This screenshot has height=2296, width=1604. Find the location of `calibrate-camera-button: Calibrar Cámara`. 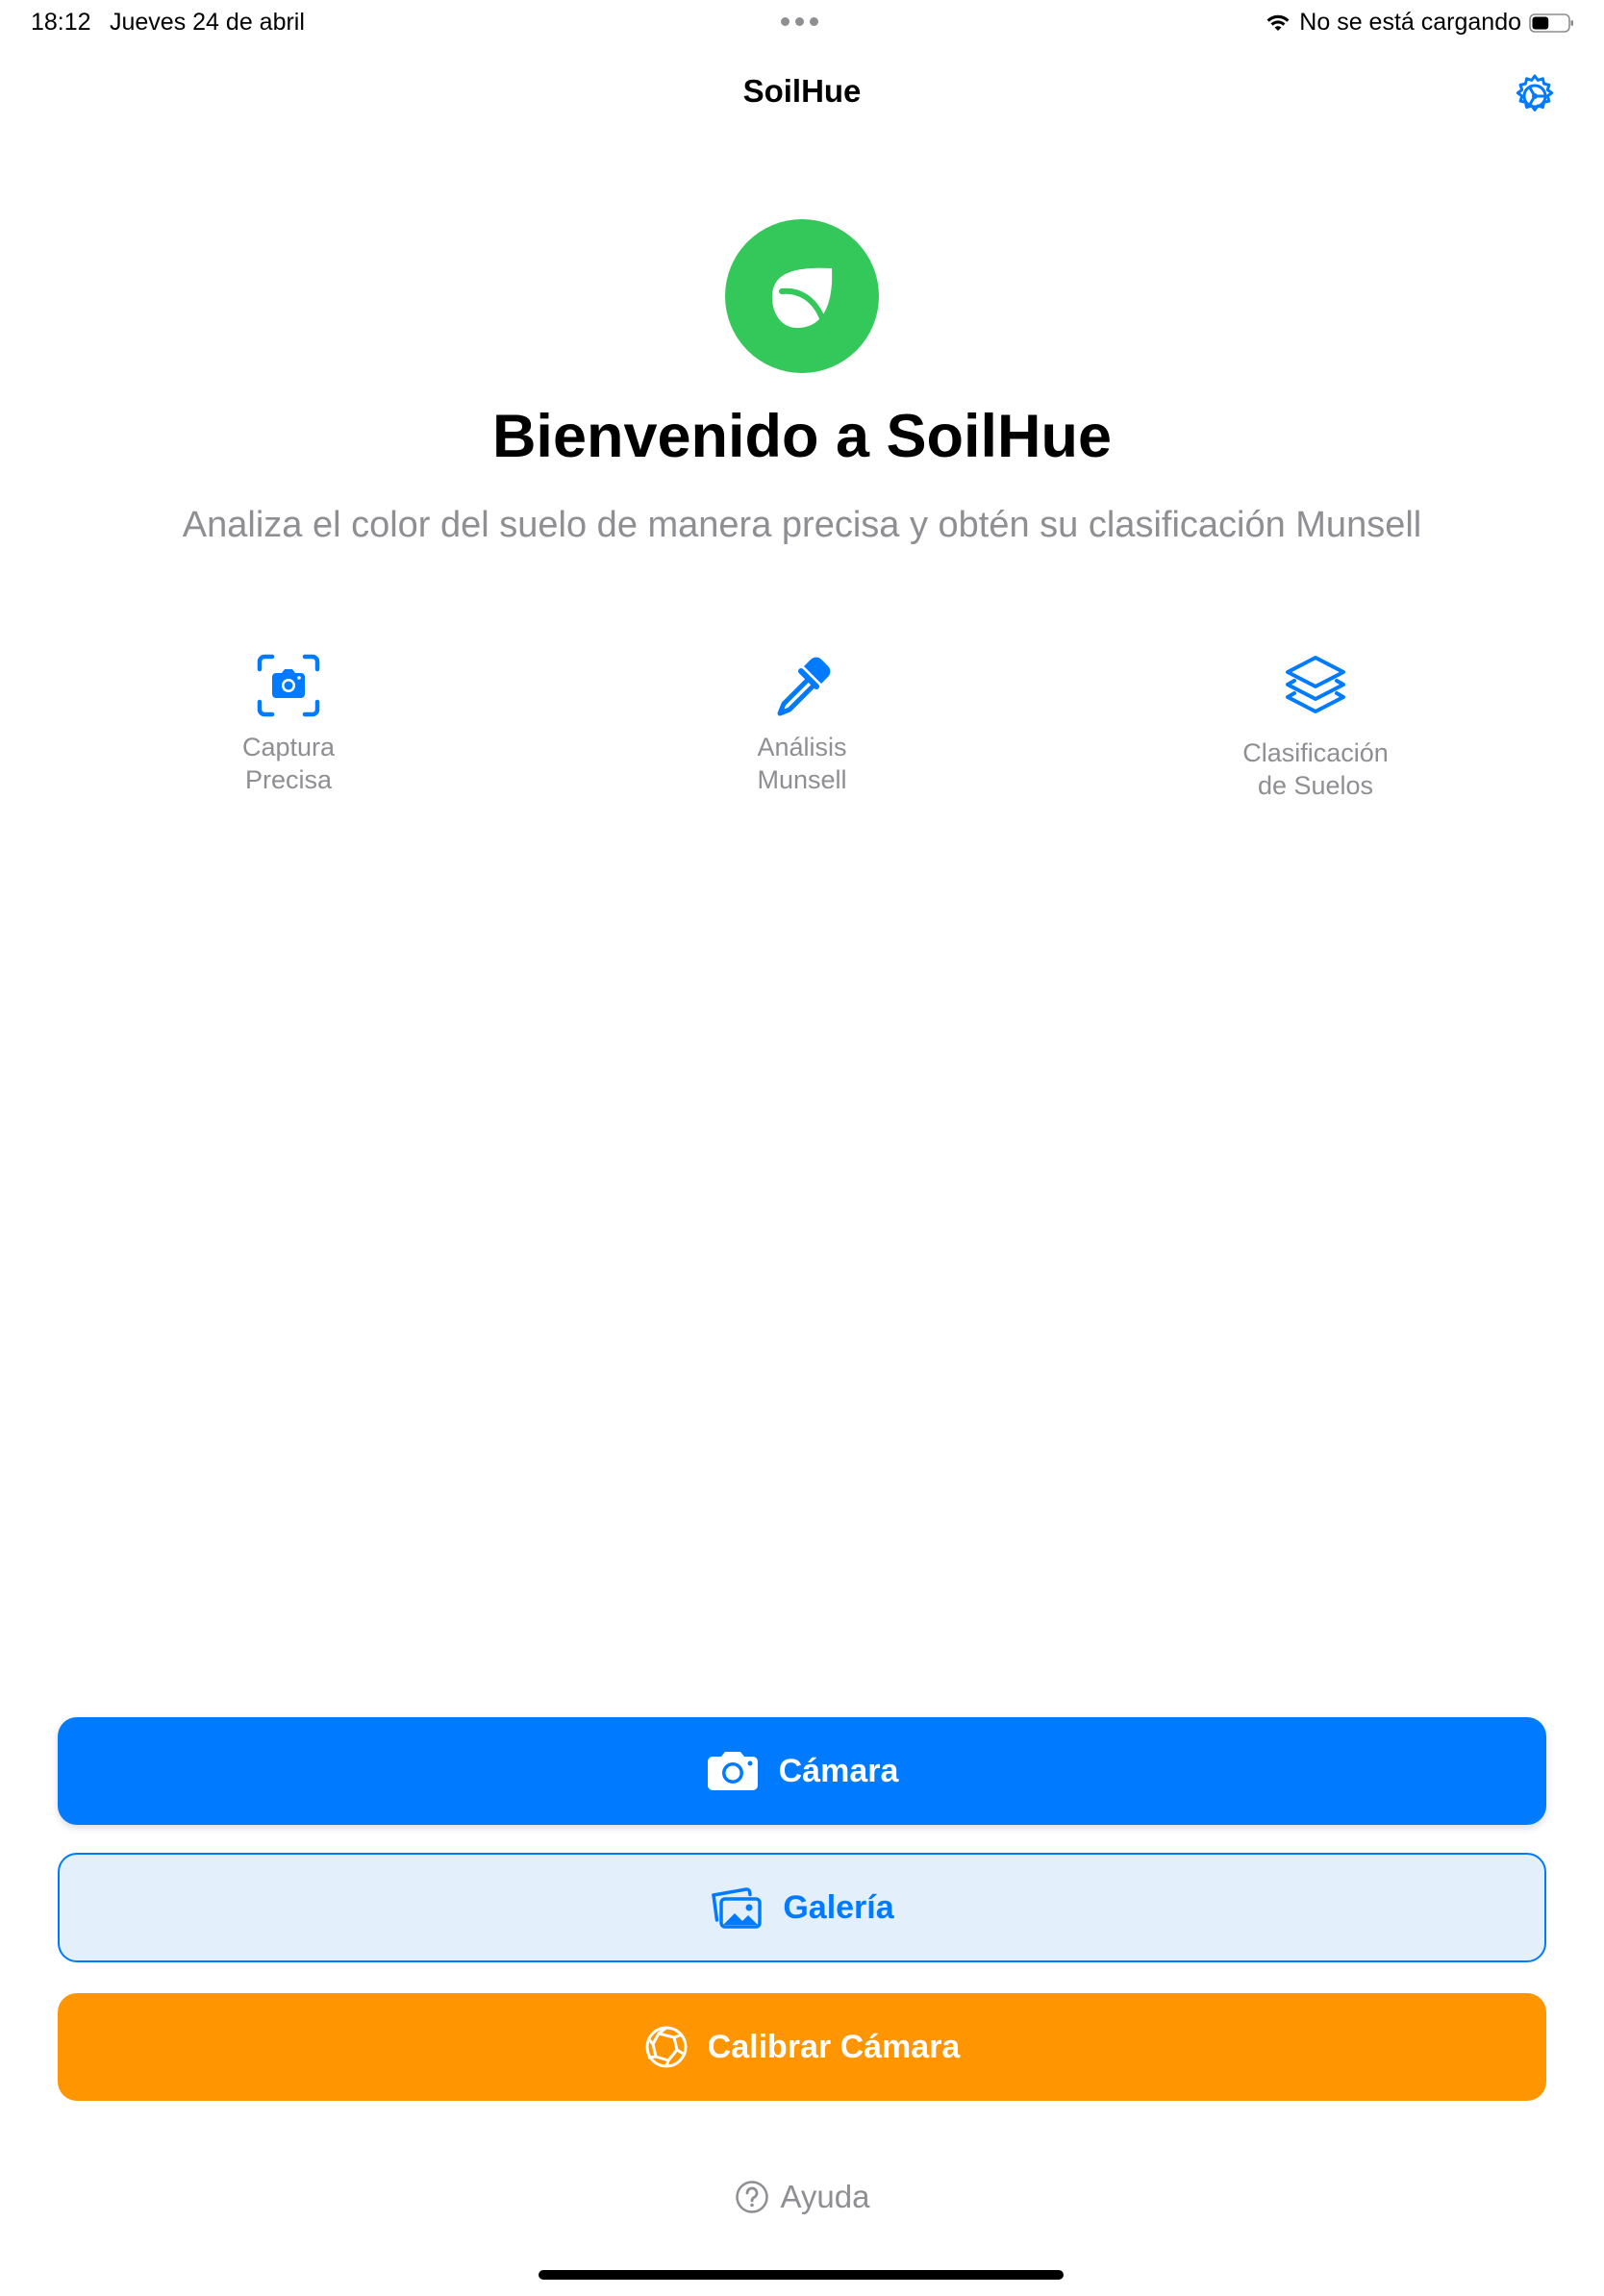

calibrate-camera-button: Calibrar Cámara is located at coordinates (802, 2047).